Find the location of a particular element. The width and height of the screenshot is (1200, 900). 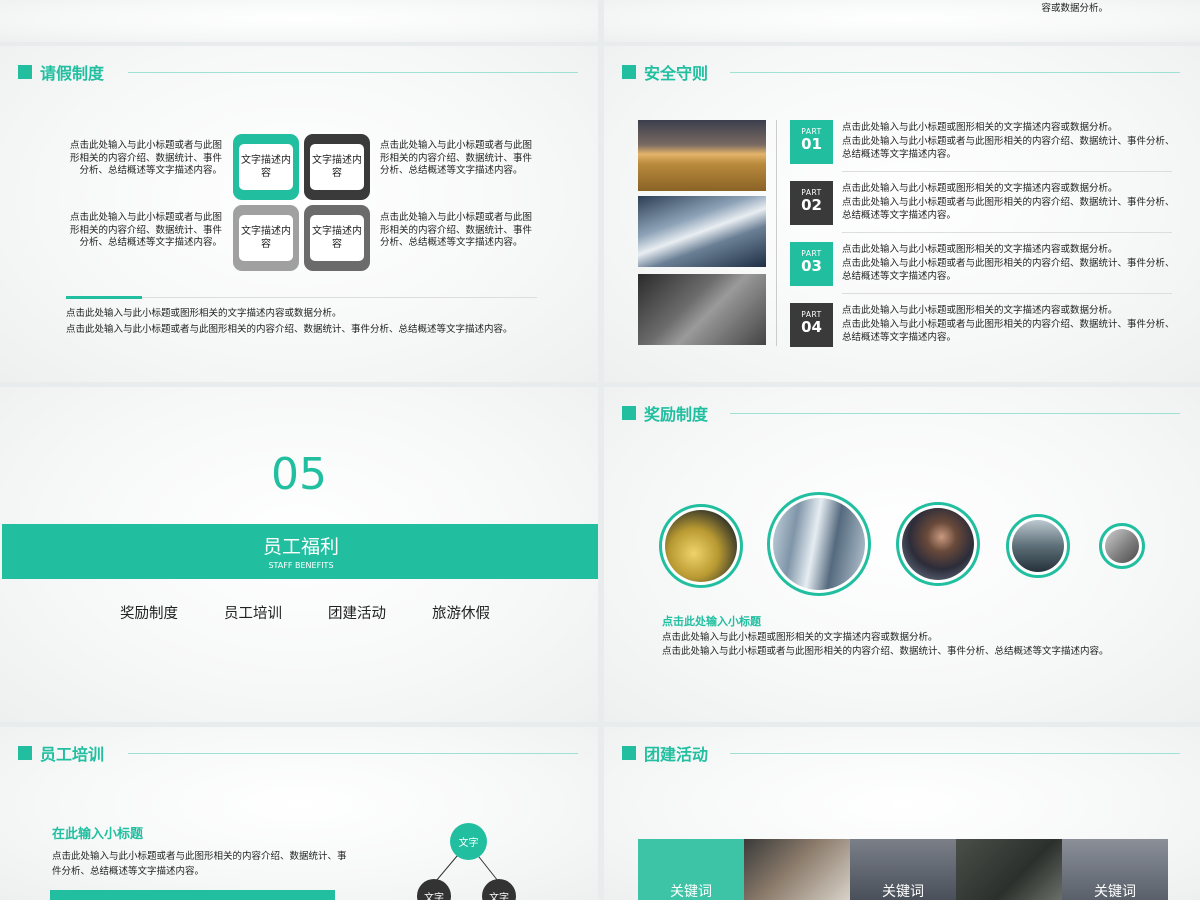

section-banner: 员工福利 STAFF BENEFITS is located at coordinates (300, 551).